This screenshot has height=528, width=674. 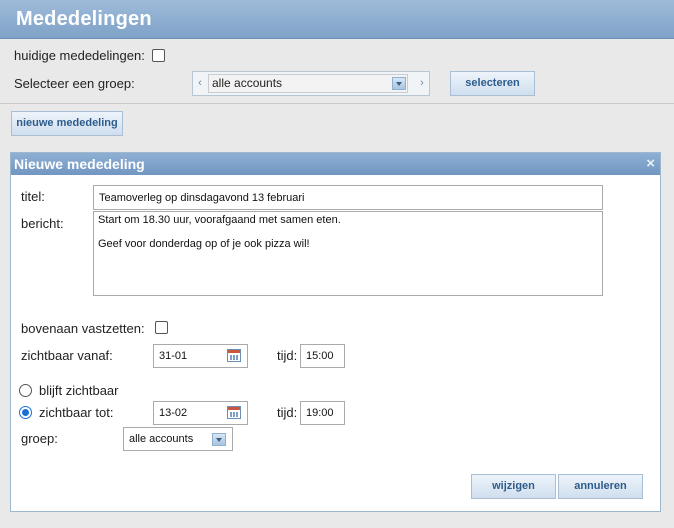 What do you see at coordinates (79, 390) in the screenshot?
I see `stays-visible-label: blijft zichtbaar` at bounding box center [79, 390].